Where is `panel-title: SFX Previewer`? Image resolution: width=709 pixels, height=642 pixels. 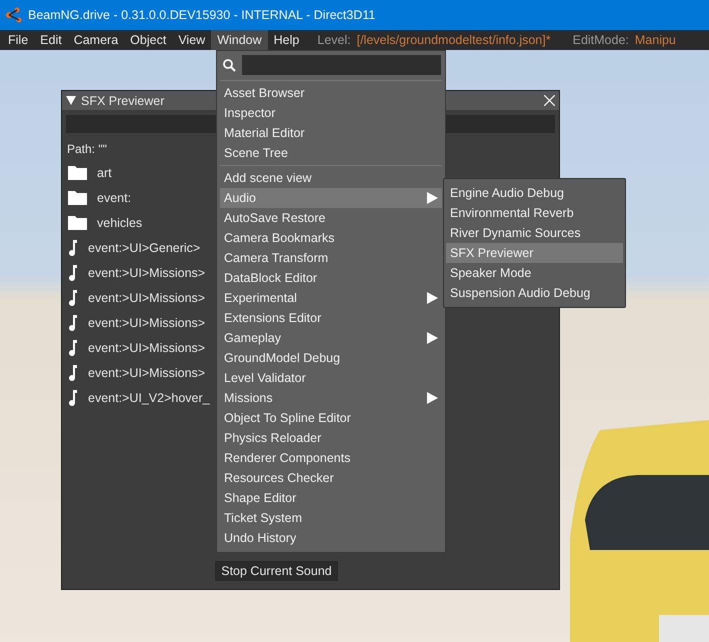
panel-title: SFX Previewer is located at coordinates (122, 101).